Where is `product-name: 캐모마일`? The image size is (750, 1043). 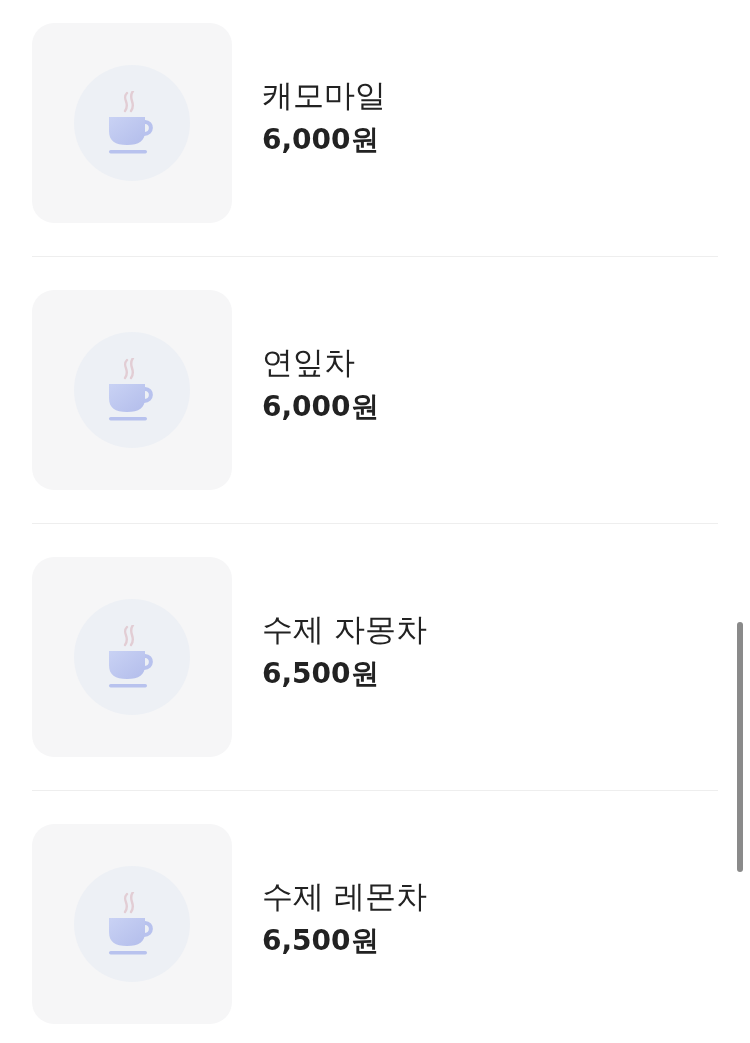
product-name: 캐모마일 is located at coordinates (324, 95).